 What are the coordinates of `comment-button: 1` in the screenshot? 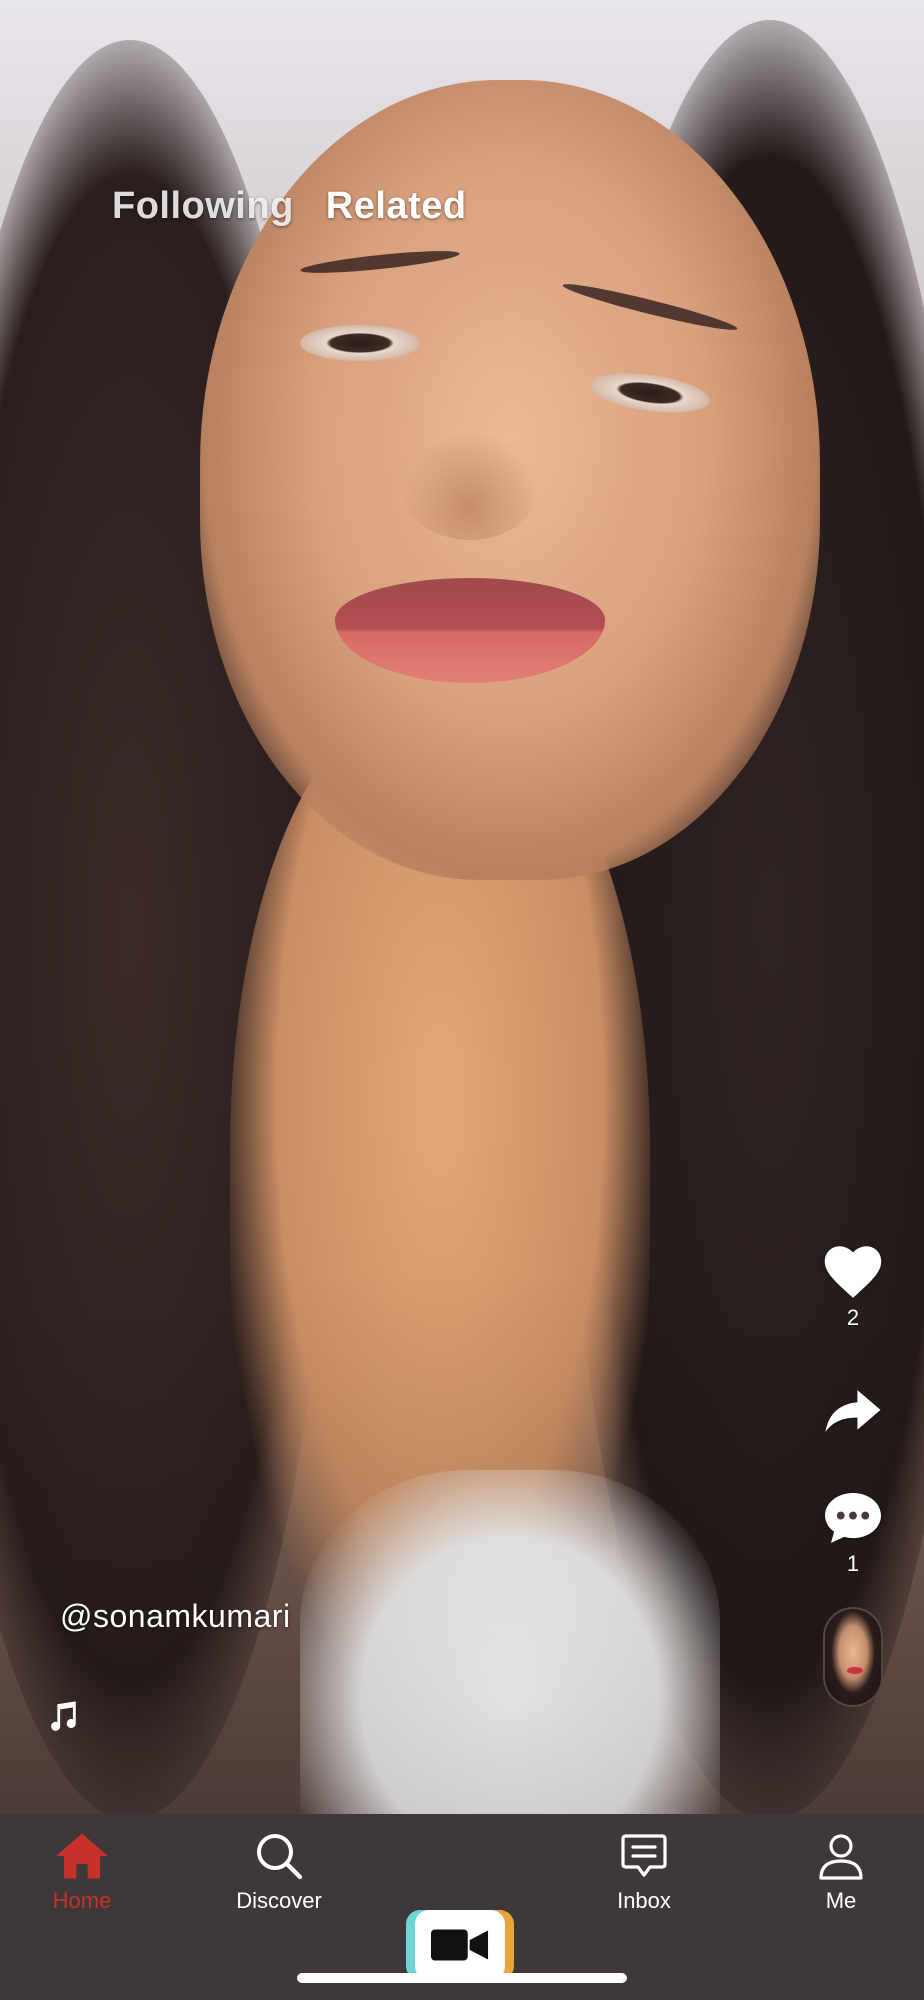 It's located at (853, 1534).